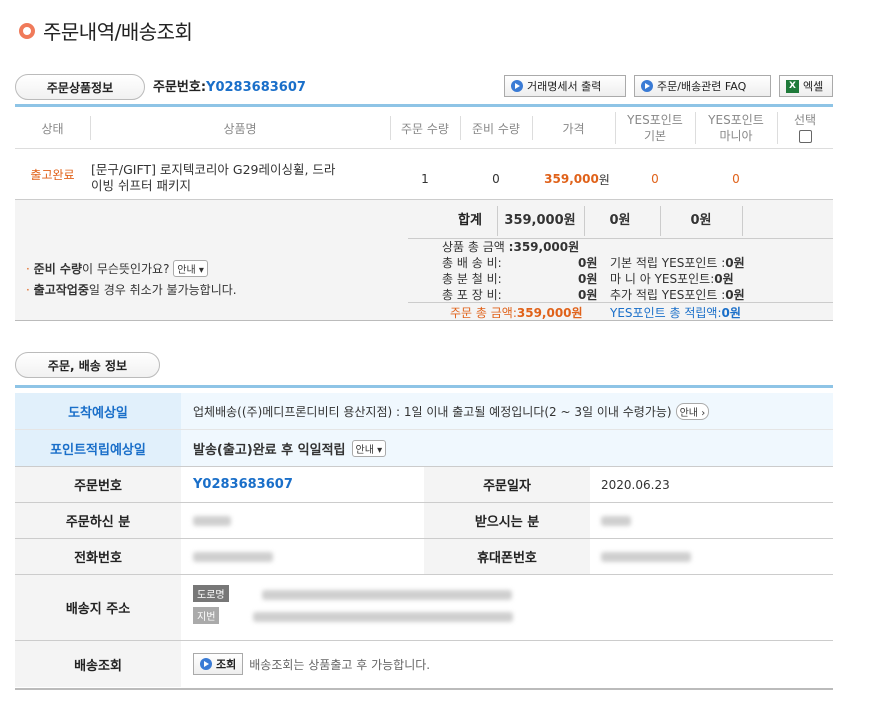 The image size is (886, 703). Describe the element at coordinates (655, 136) in the screenshot. I see `col-yes-basic-2: 기본` at that location.